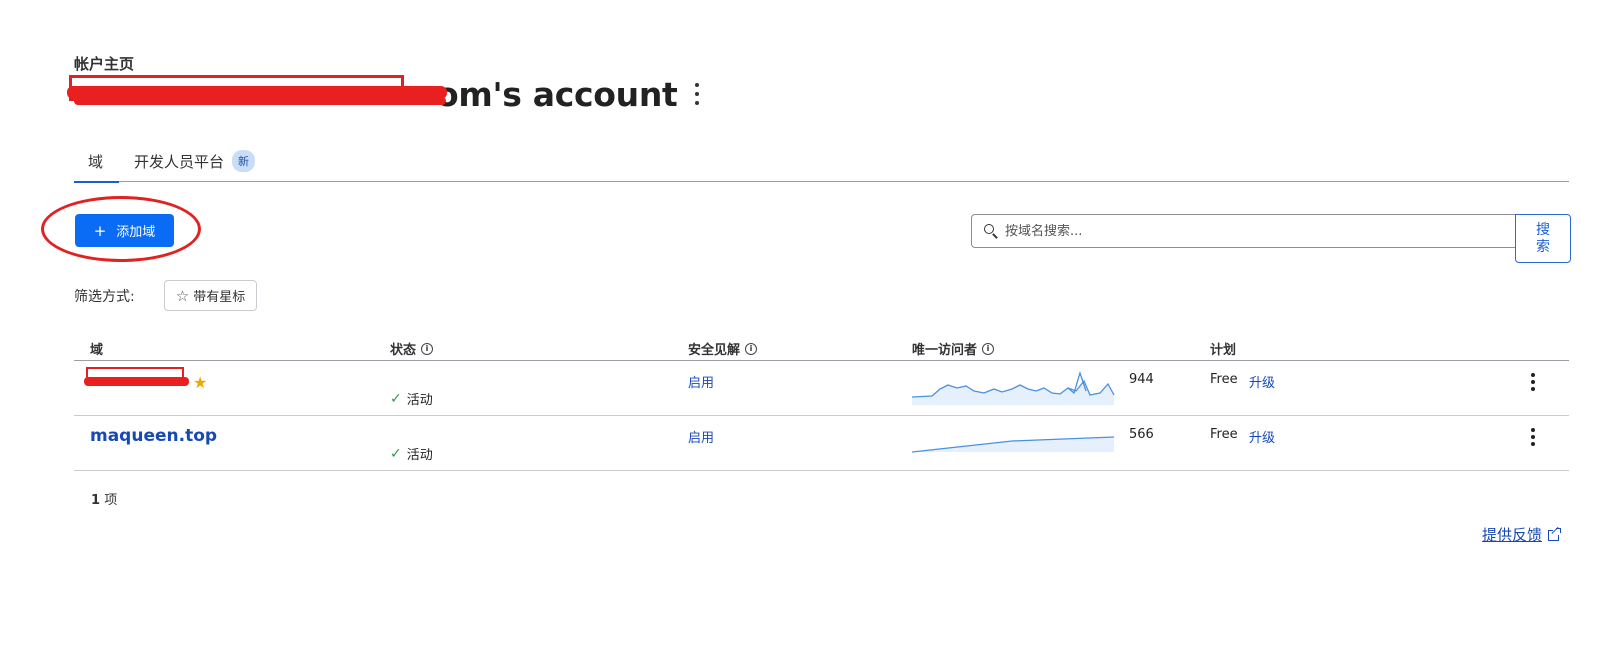  I want to click on breadcrumb: 帐户主页, so click(104, 63).